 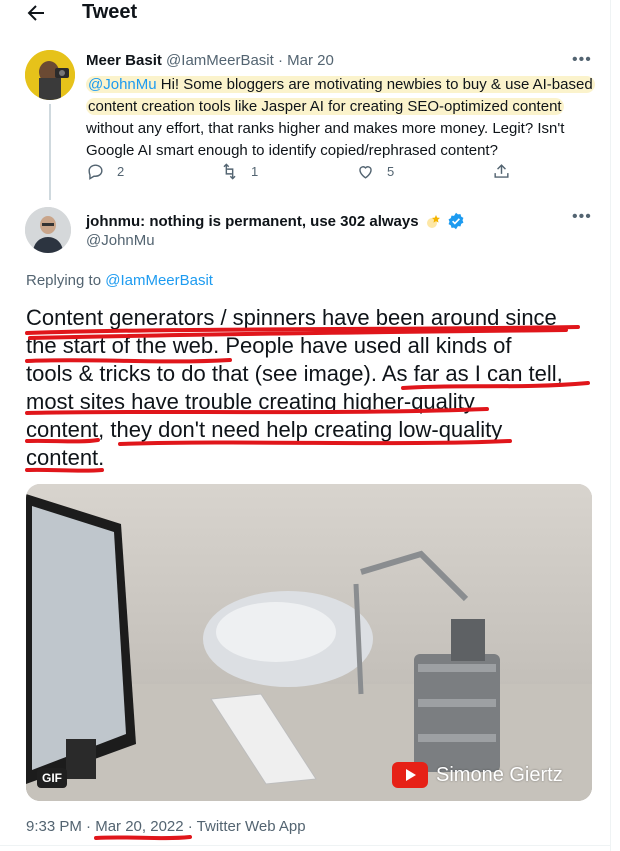 I want to click on retweet-count: 1, so click(x=255, y=171).